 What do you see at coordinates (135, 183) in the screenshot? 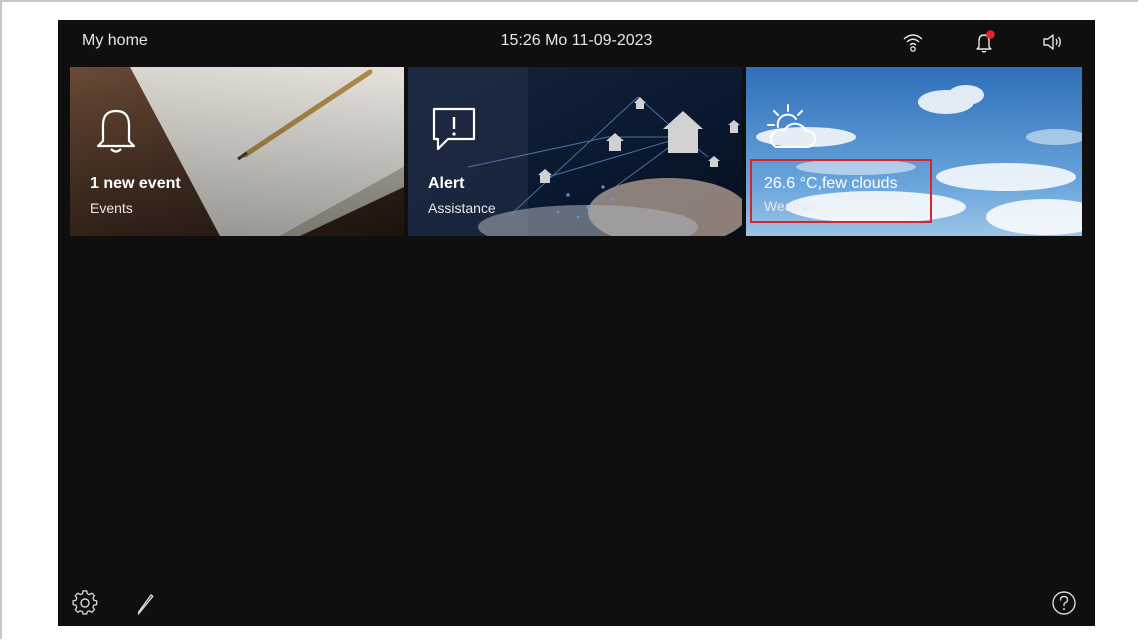
I see `events-tile-title: 1 new event` at bounding box center [135, 183].